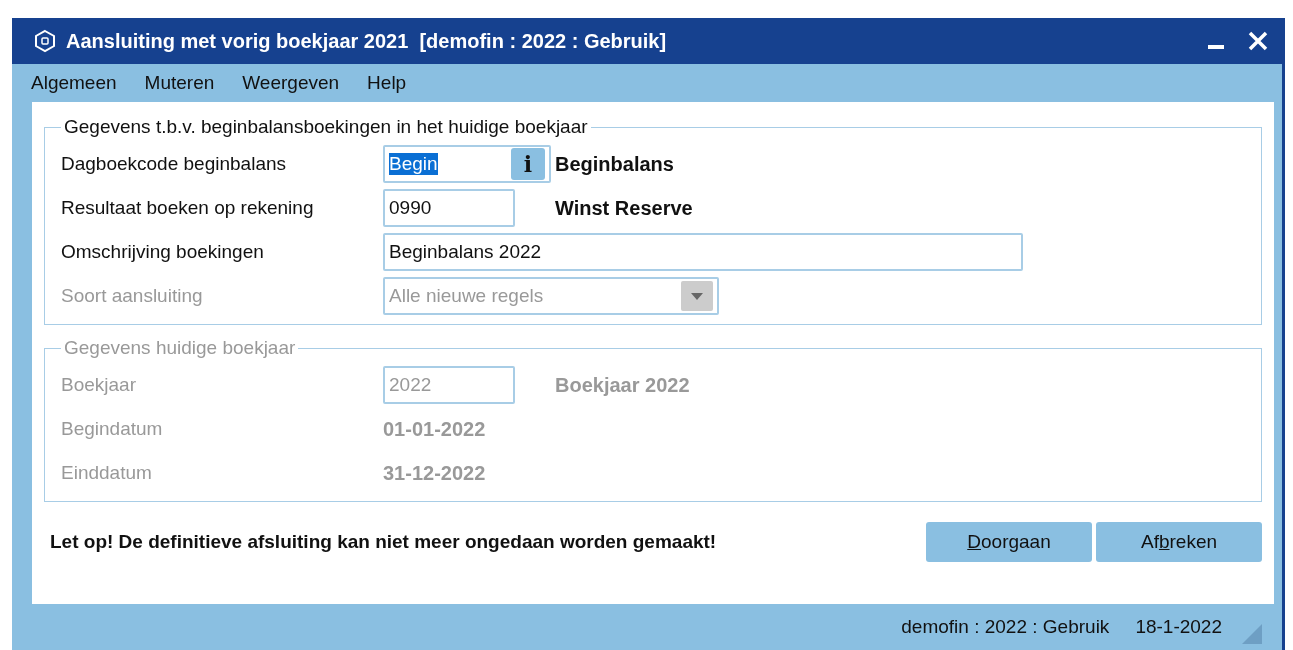  Describe the element at coordinates (179, 83) in the screenshot. I see `menu-item: Muteren` at that location.